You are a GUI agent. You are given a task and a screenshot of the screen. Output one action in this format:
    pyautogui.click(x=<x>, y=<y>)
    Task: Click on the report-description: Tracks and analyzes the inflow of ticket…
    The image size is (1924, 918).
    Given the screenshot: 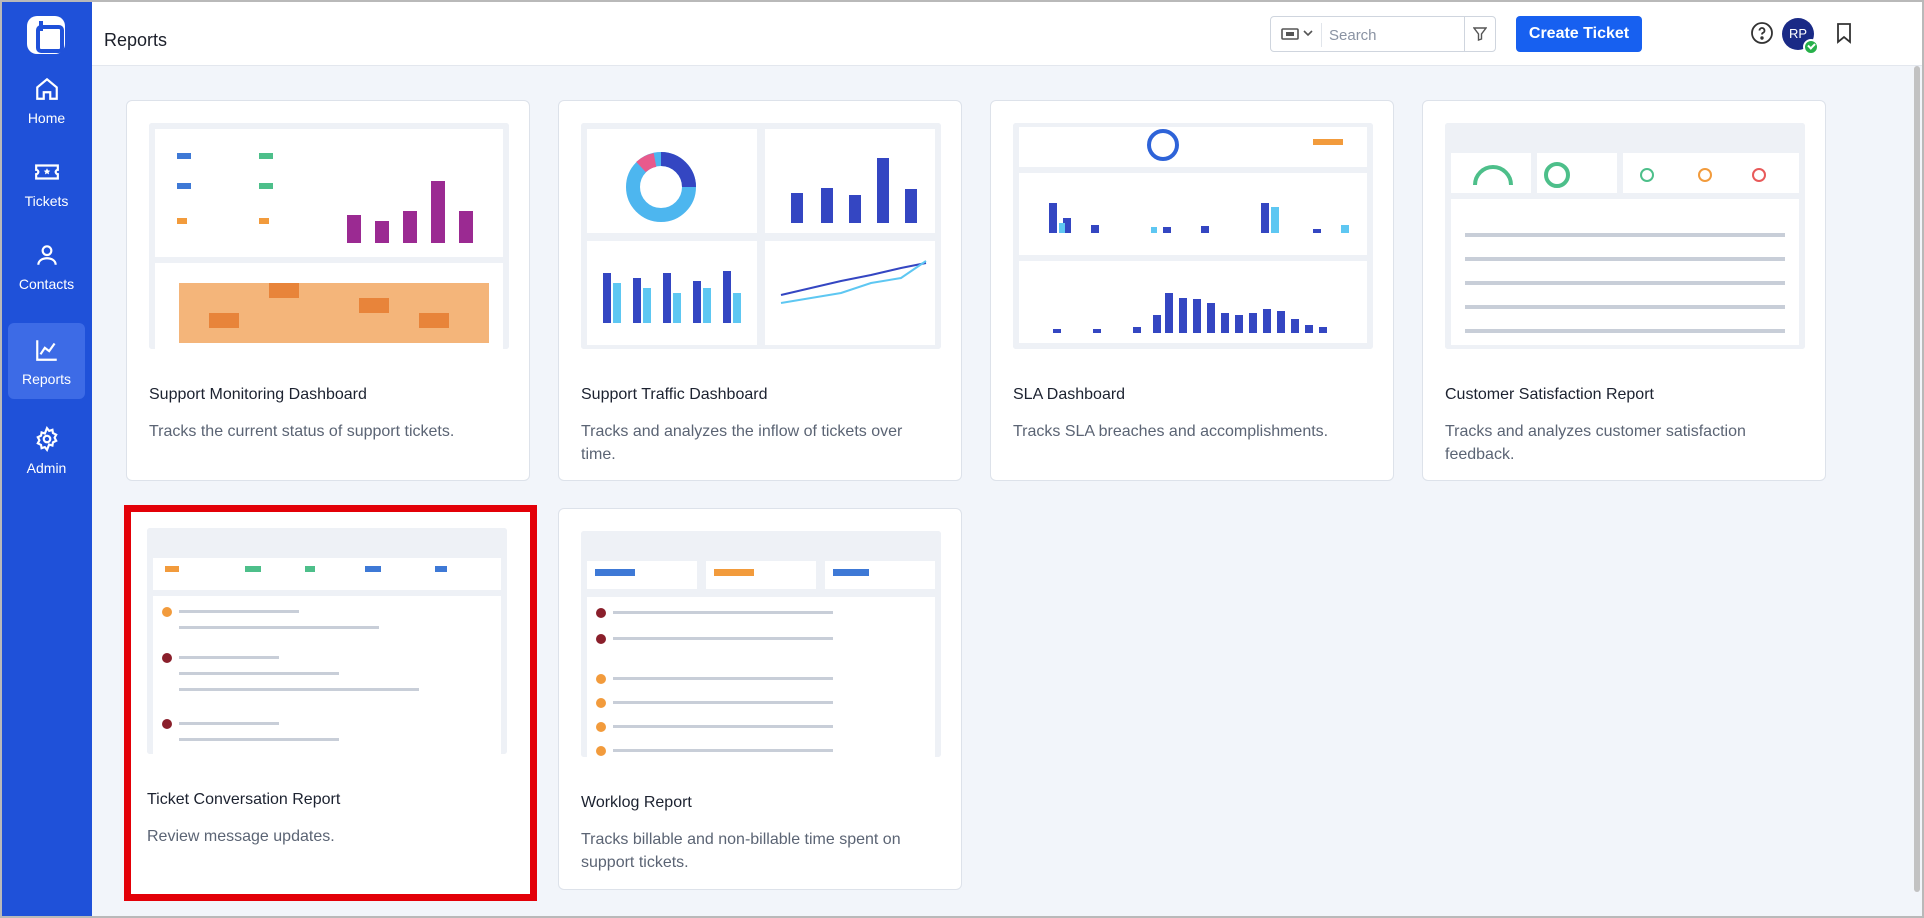 What is the action you would take?
    pyautogui.click(x=742, y=443)
    